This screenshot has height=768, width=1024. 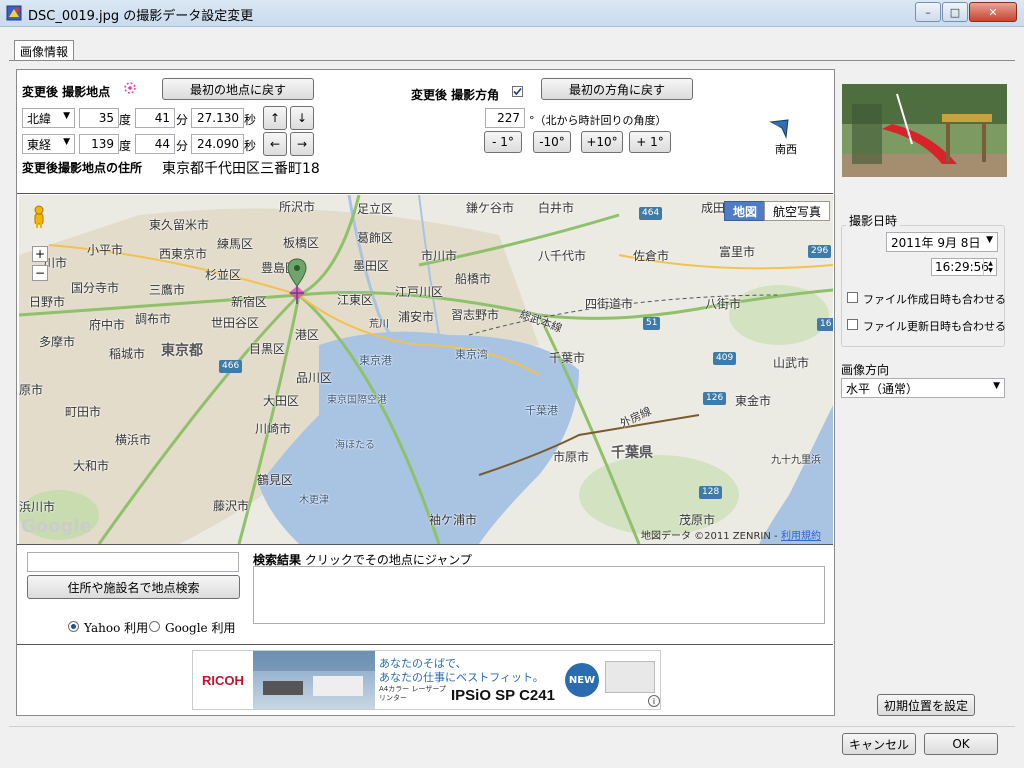 What do you see at coordinates (453, 520) in the screenshot?
I see `map-label: 袖ケ浦市` at bounding box center [453, 520].